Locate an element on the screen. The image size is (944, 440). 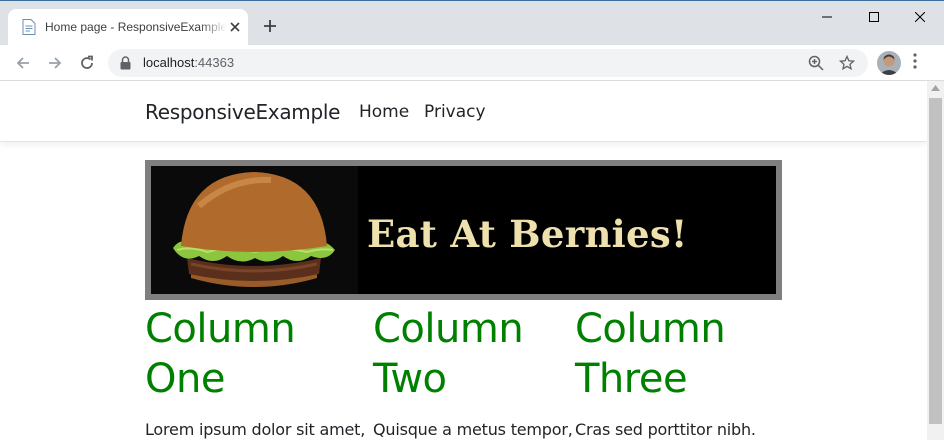
column-three-text: Cras sed porttitor nibh. is located at coordinates (665, 429).